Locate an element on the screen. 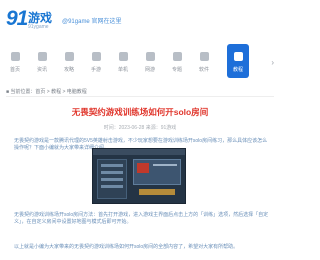 The width and height of the screenshot is (320, 260). nav-label: 资讯 is located at coordinates (41, 70).